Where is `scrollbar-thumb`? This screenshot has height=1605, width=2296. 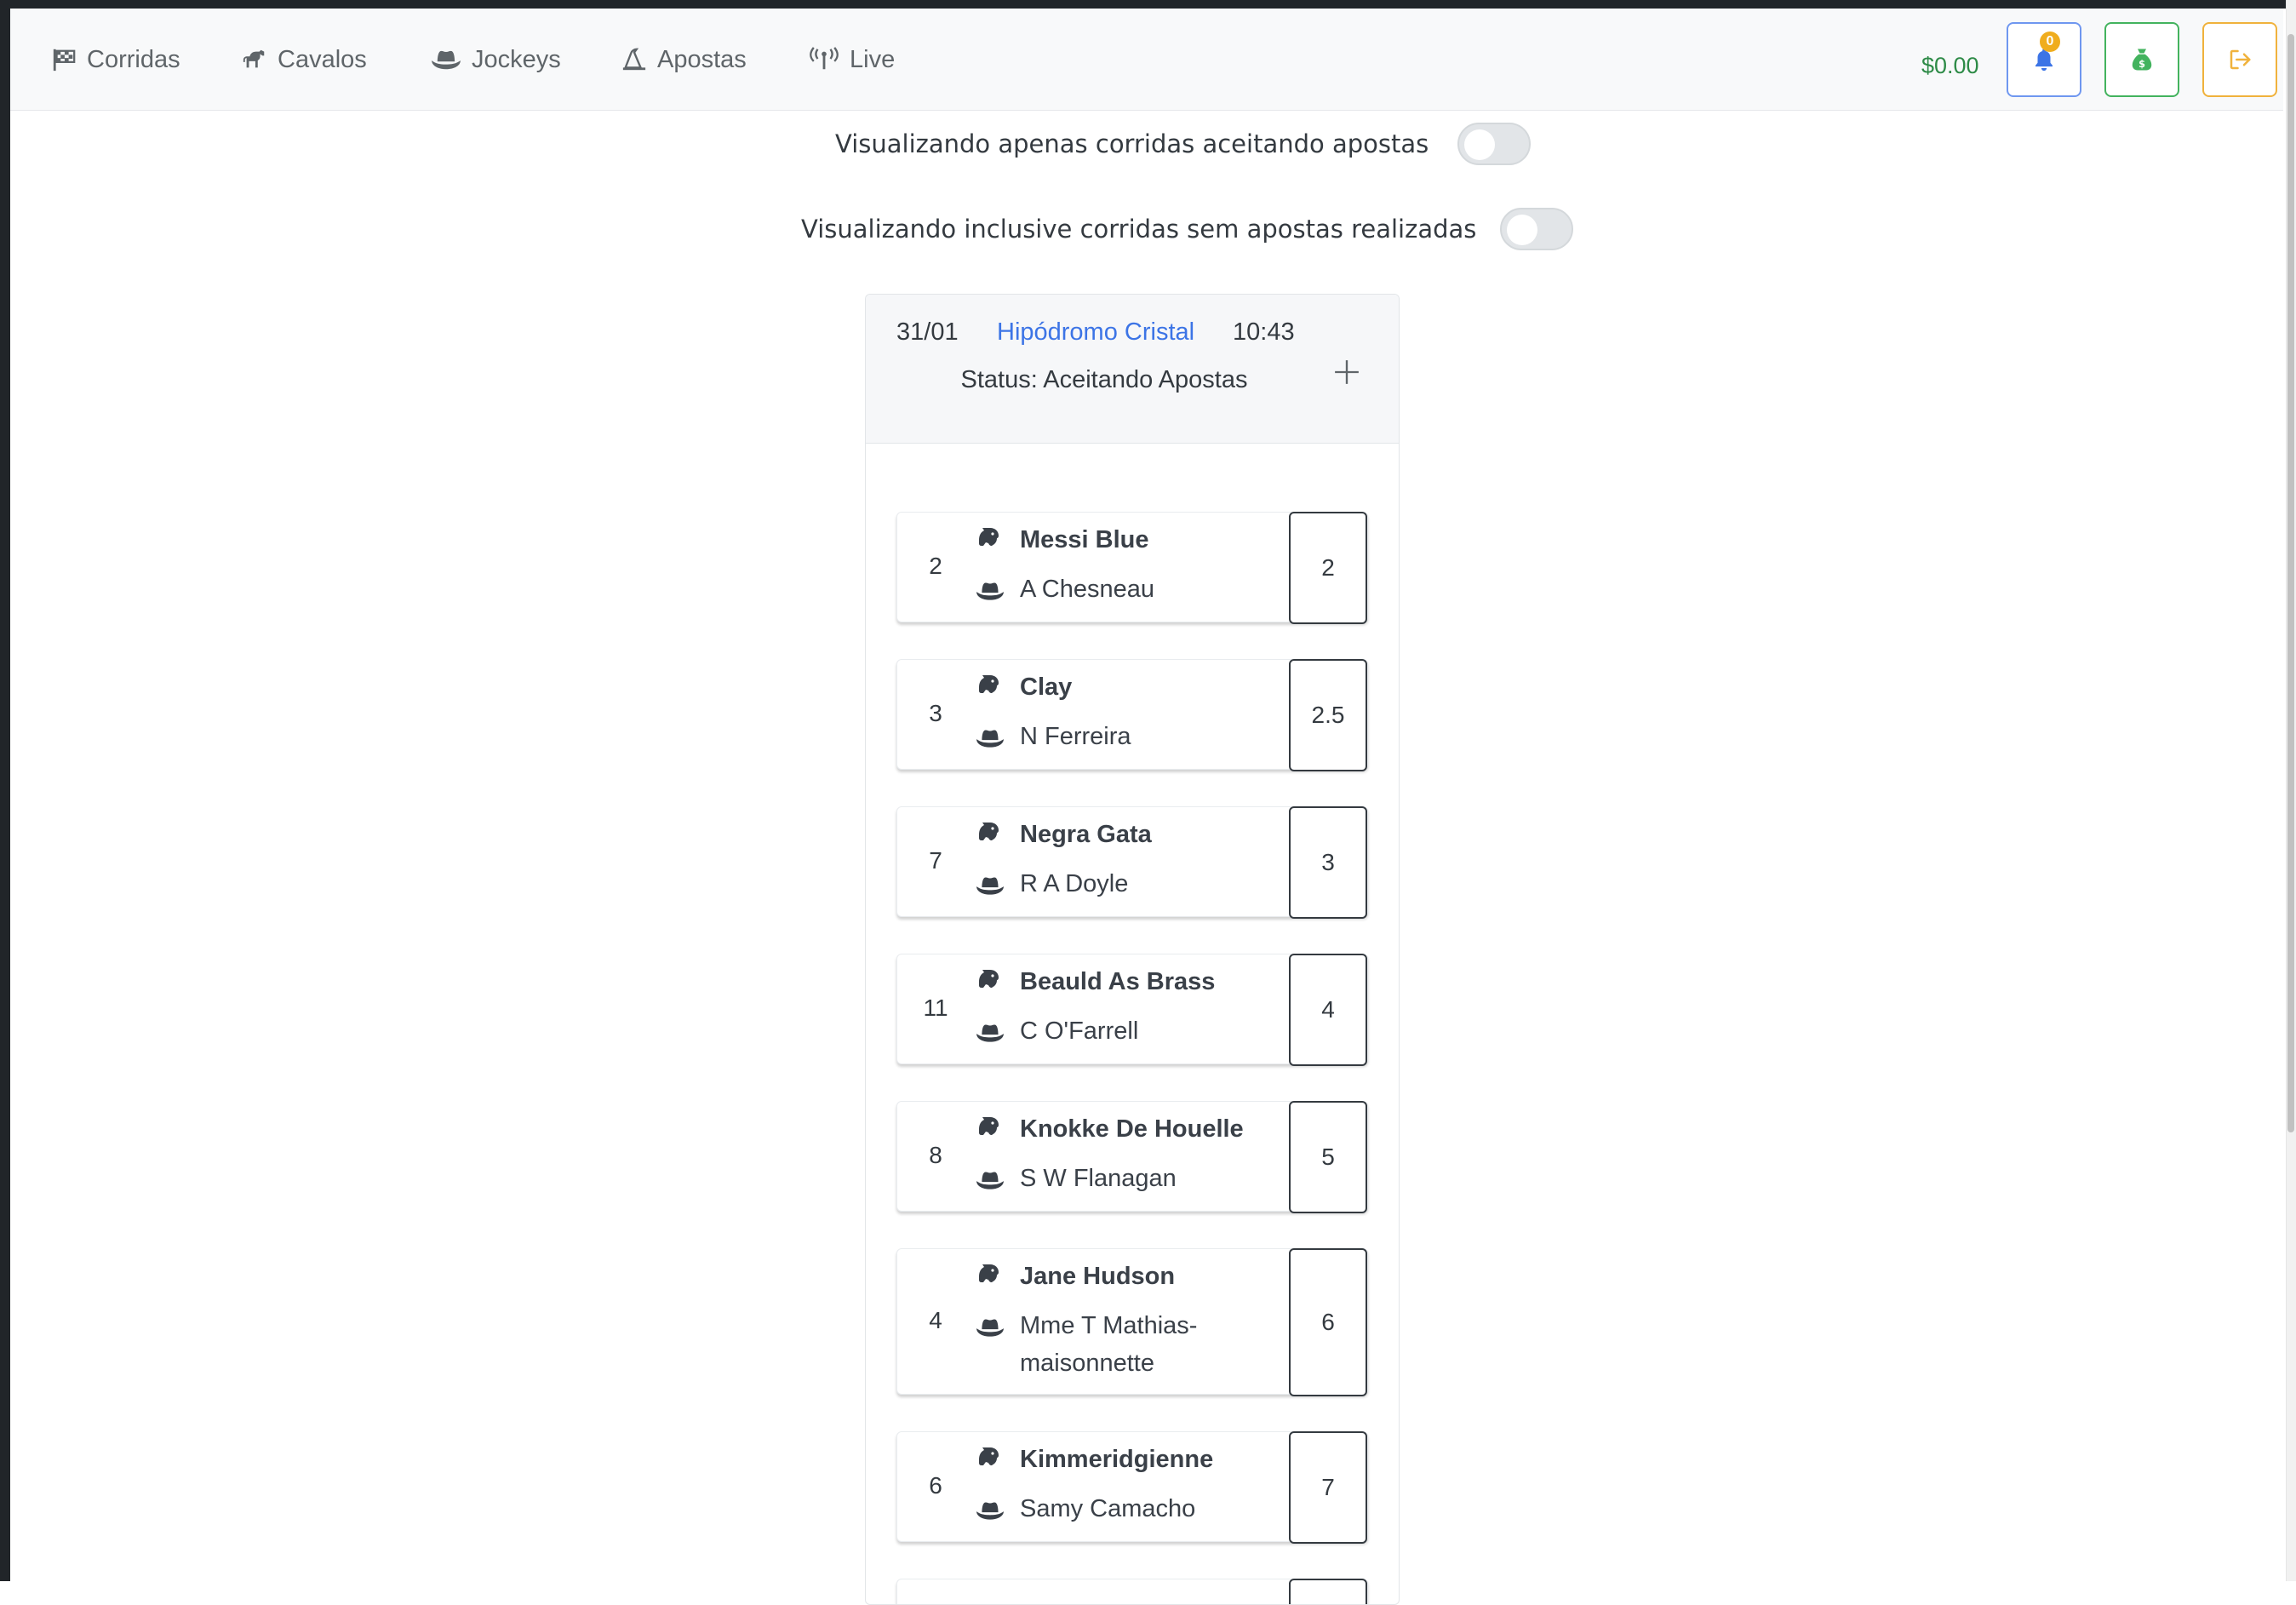
scrollbar-thumb is located at coordinates (2290, 583).